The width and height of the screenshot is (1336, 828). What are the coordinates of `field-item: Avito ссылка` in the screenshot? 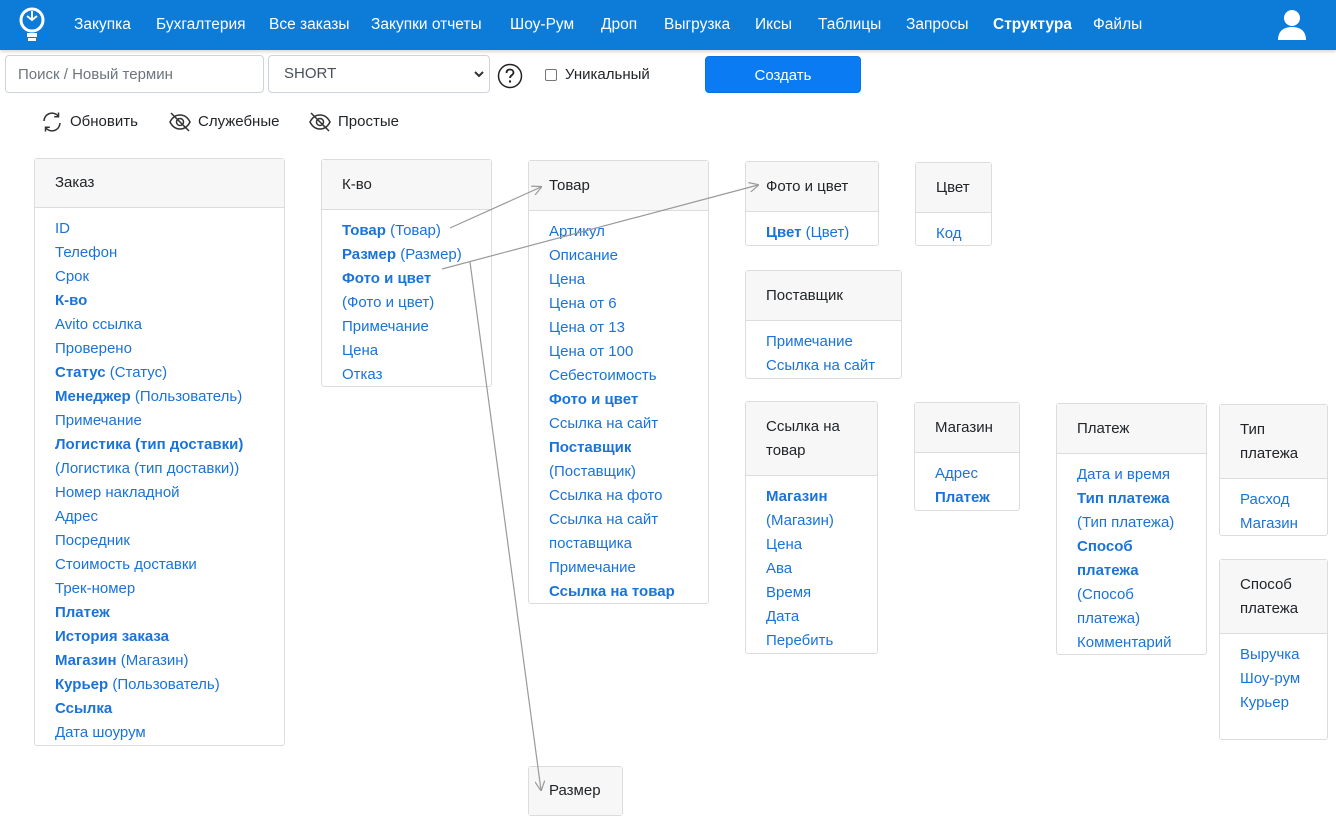 It's located at (159, 325).